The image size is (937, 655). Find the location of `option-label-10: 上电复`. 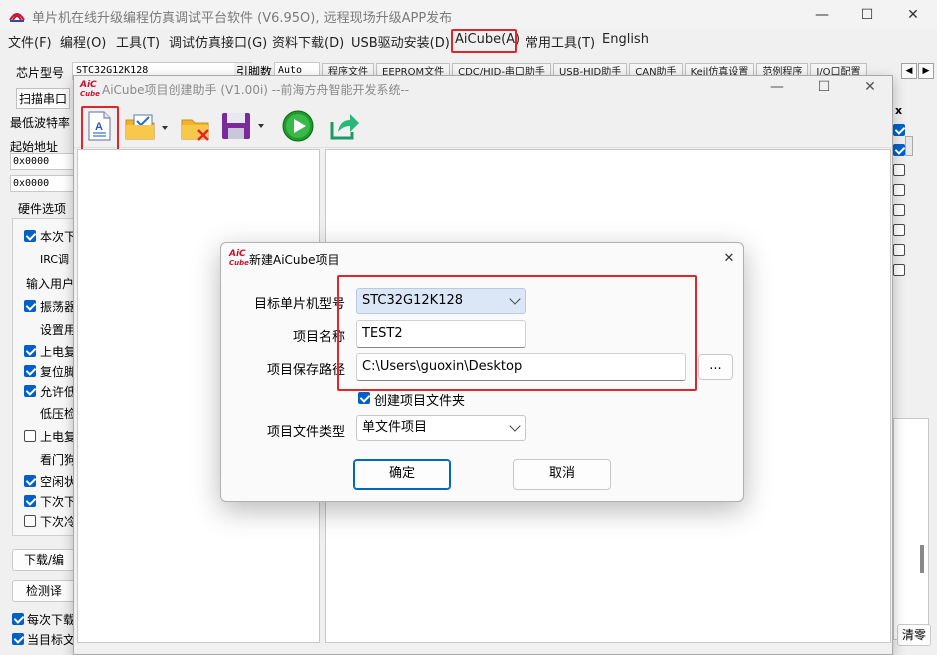

option-label-10: 上电复 is located at coordinates (58, 437).